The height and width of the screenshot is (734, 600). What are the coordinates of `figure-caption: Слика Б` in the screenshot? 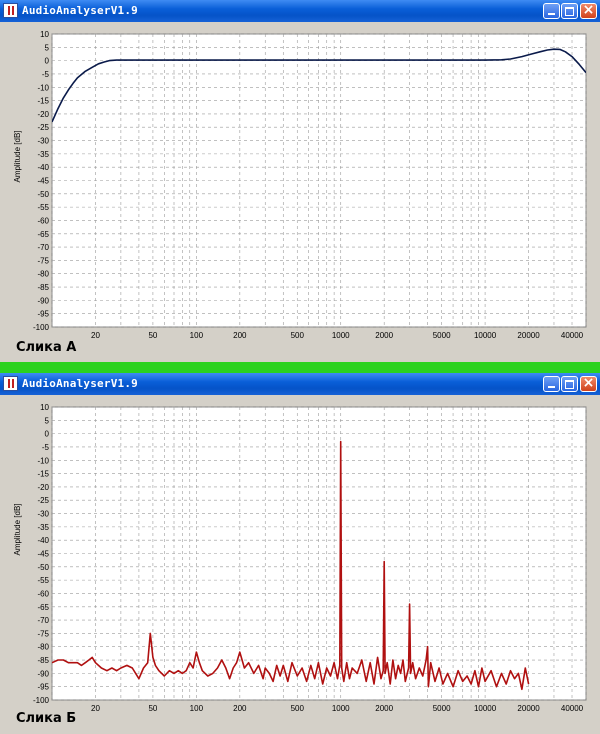 It's located at (46, 718).